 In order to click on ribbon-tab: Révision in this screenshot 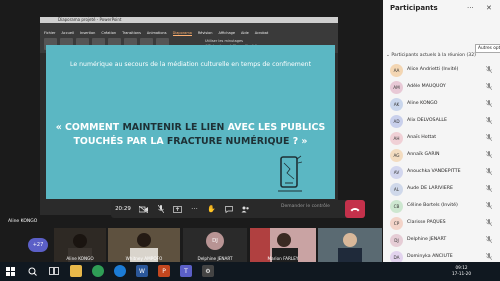, I will do `click(205, 33)`.